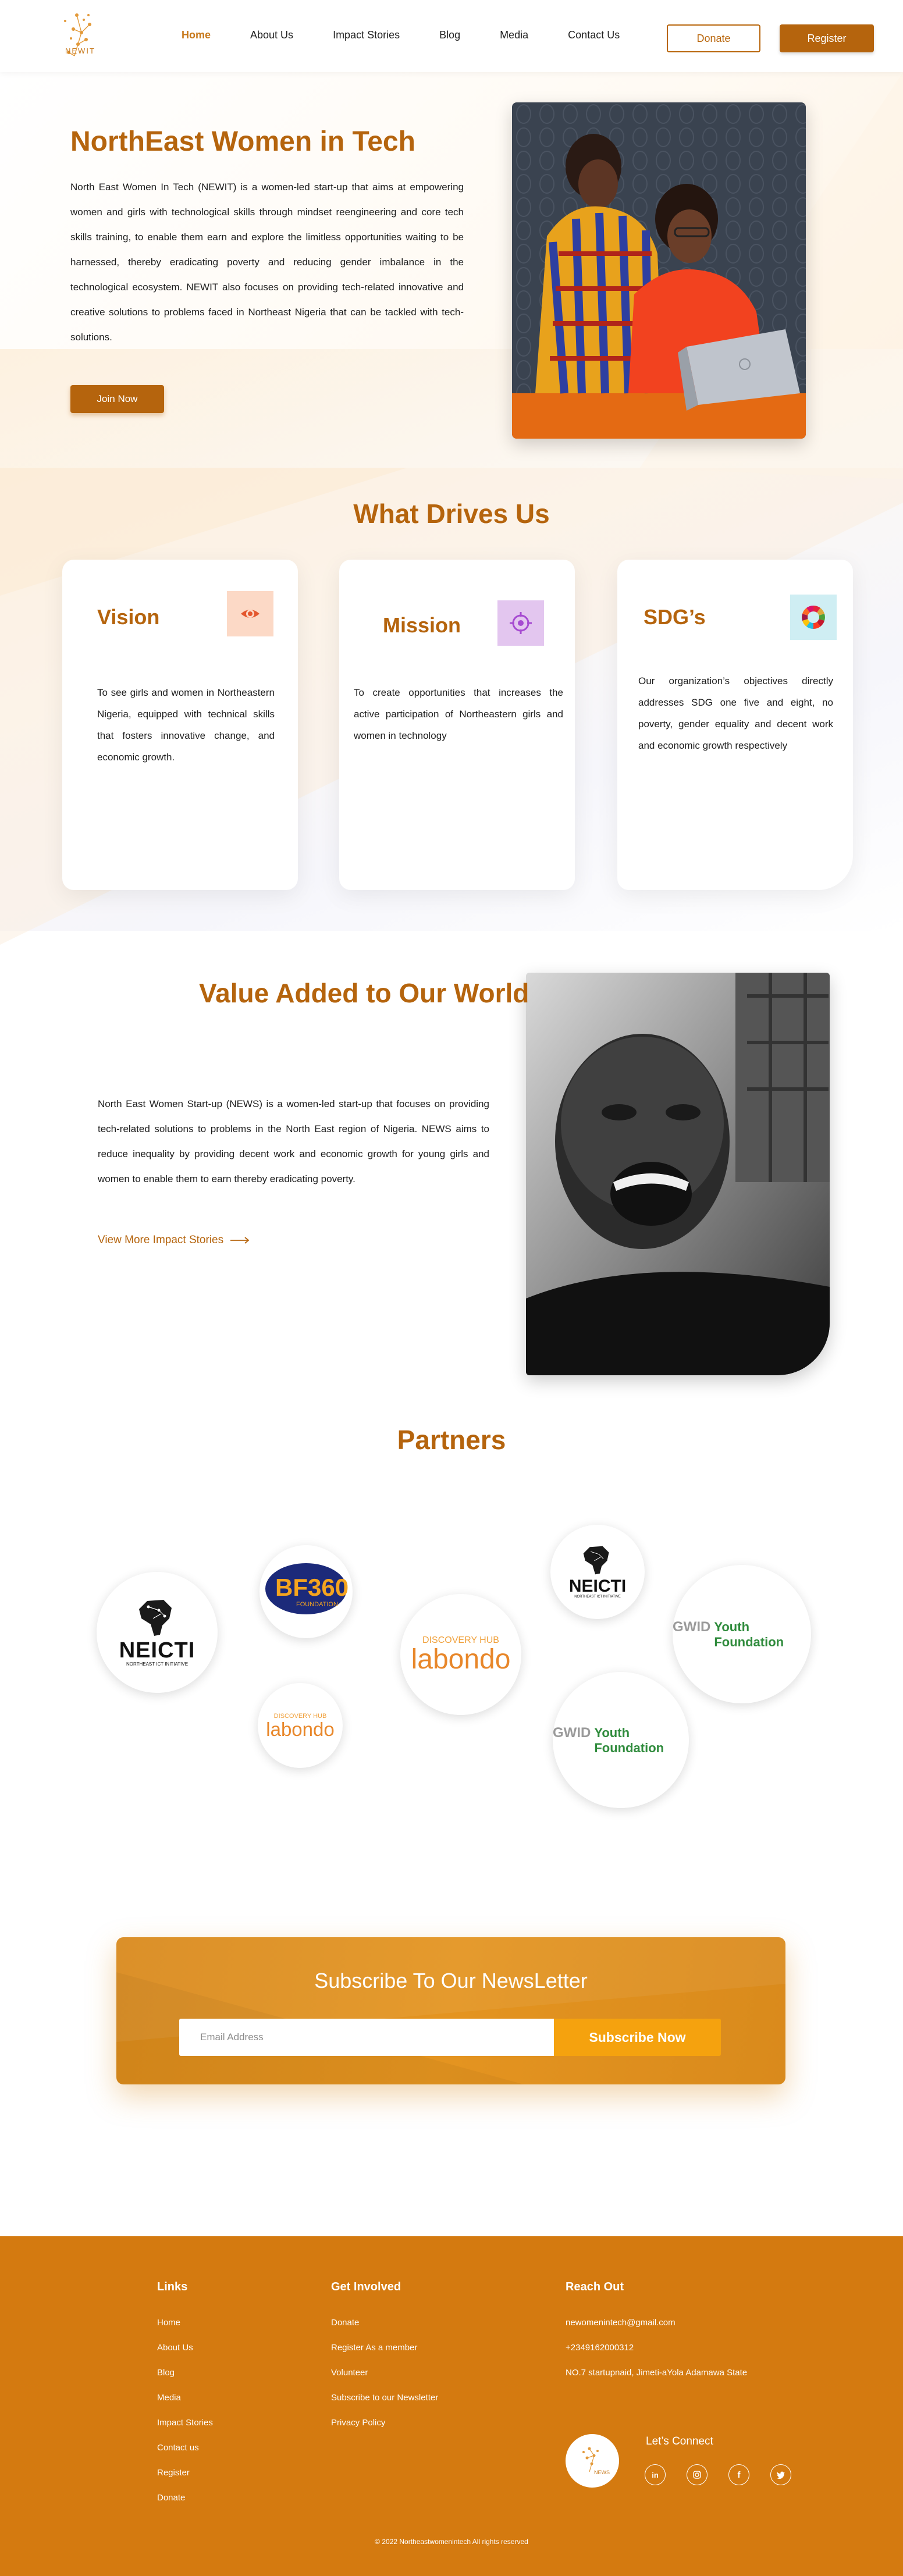 The image size is (903, 2576). I want to click on footer-link-impact-stories: Impact Stories, so click(185, 2423).